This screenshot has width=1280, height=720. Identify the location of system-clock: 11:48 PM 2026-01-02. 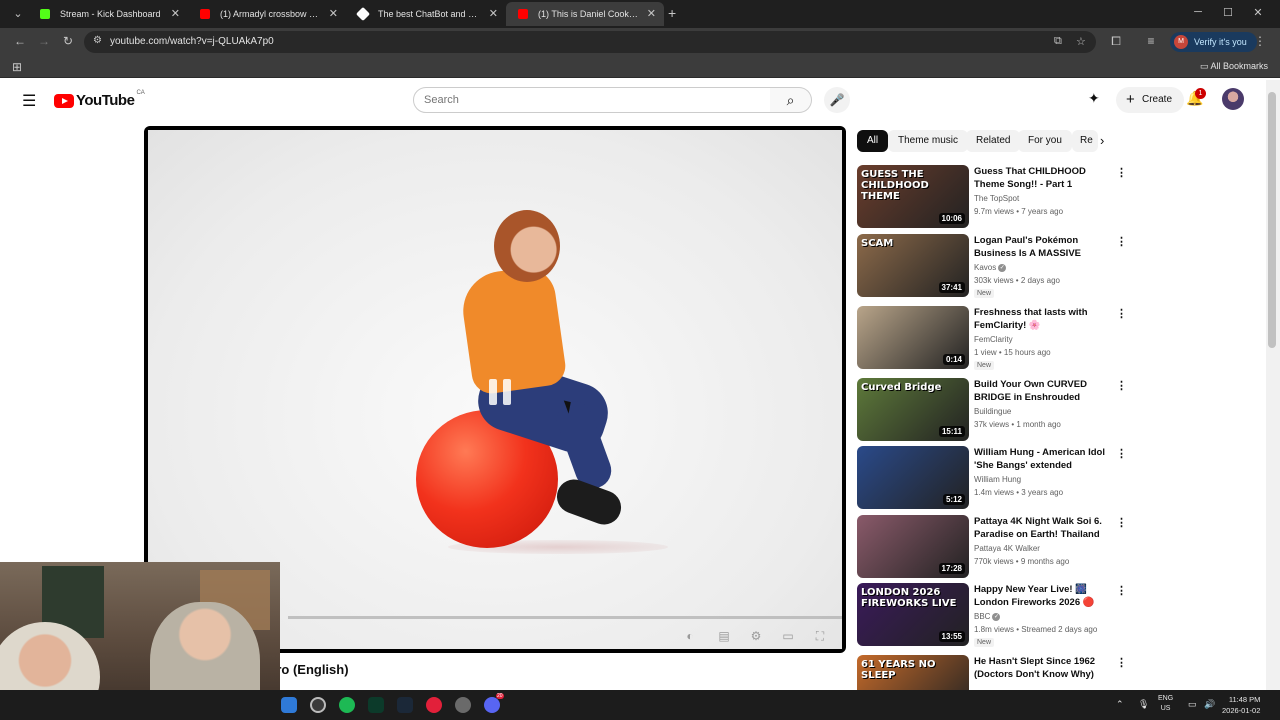
(1241, 705).